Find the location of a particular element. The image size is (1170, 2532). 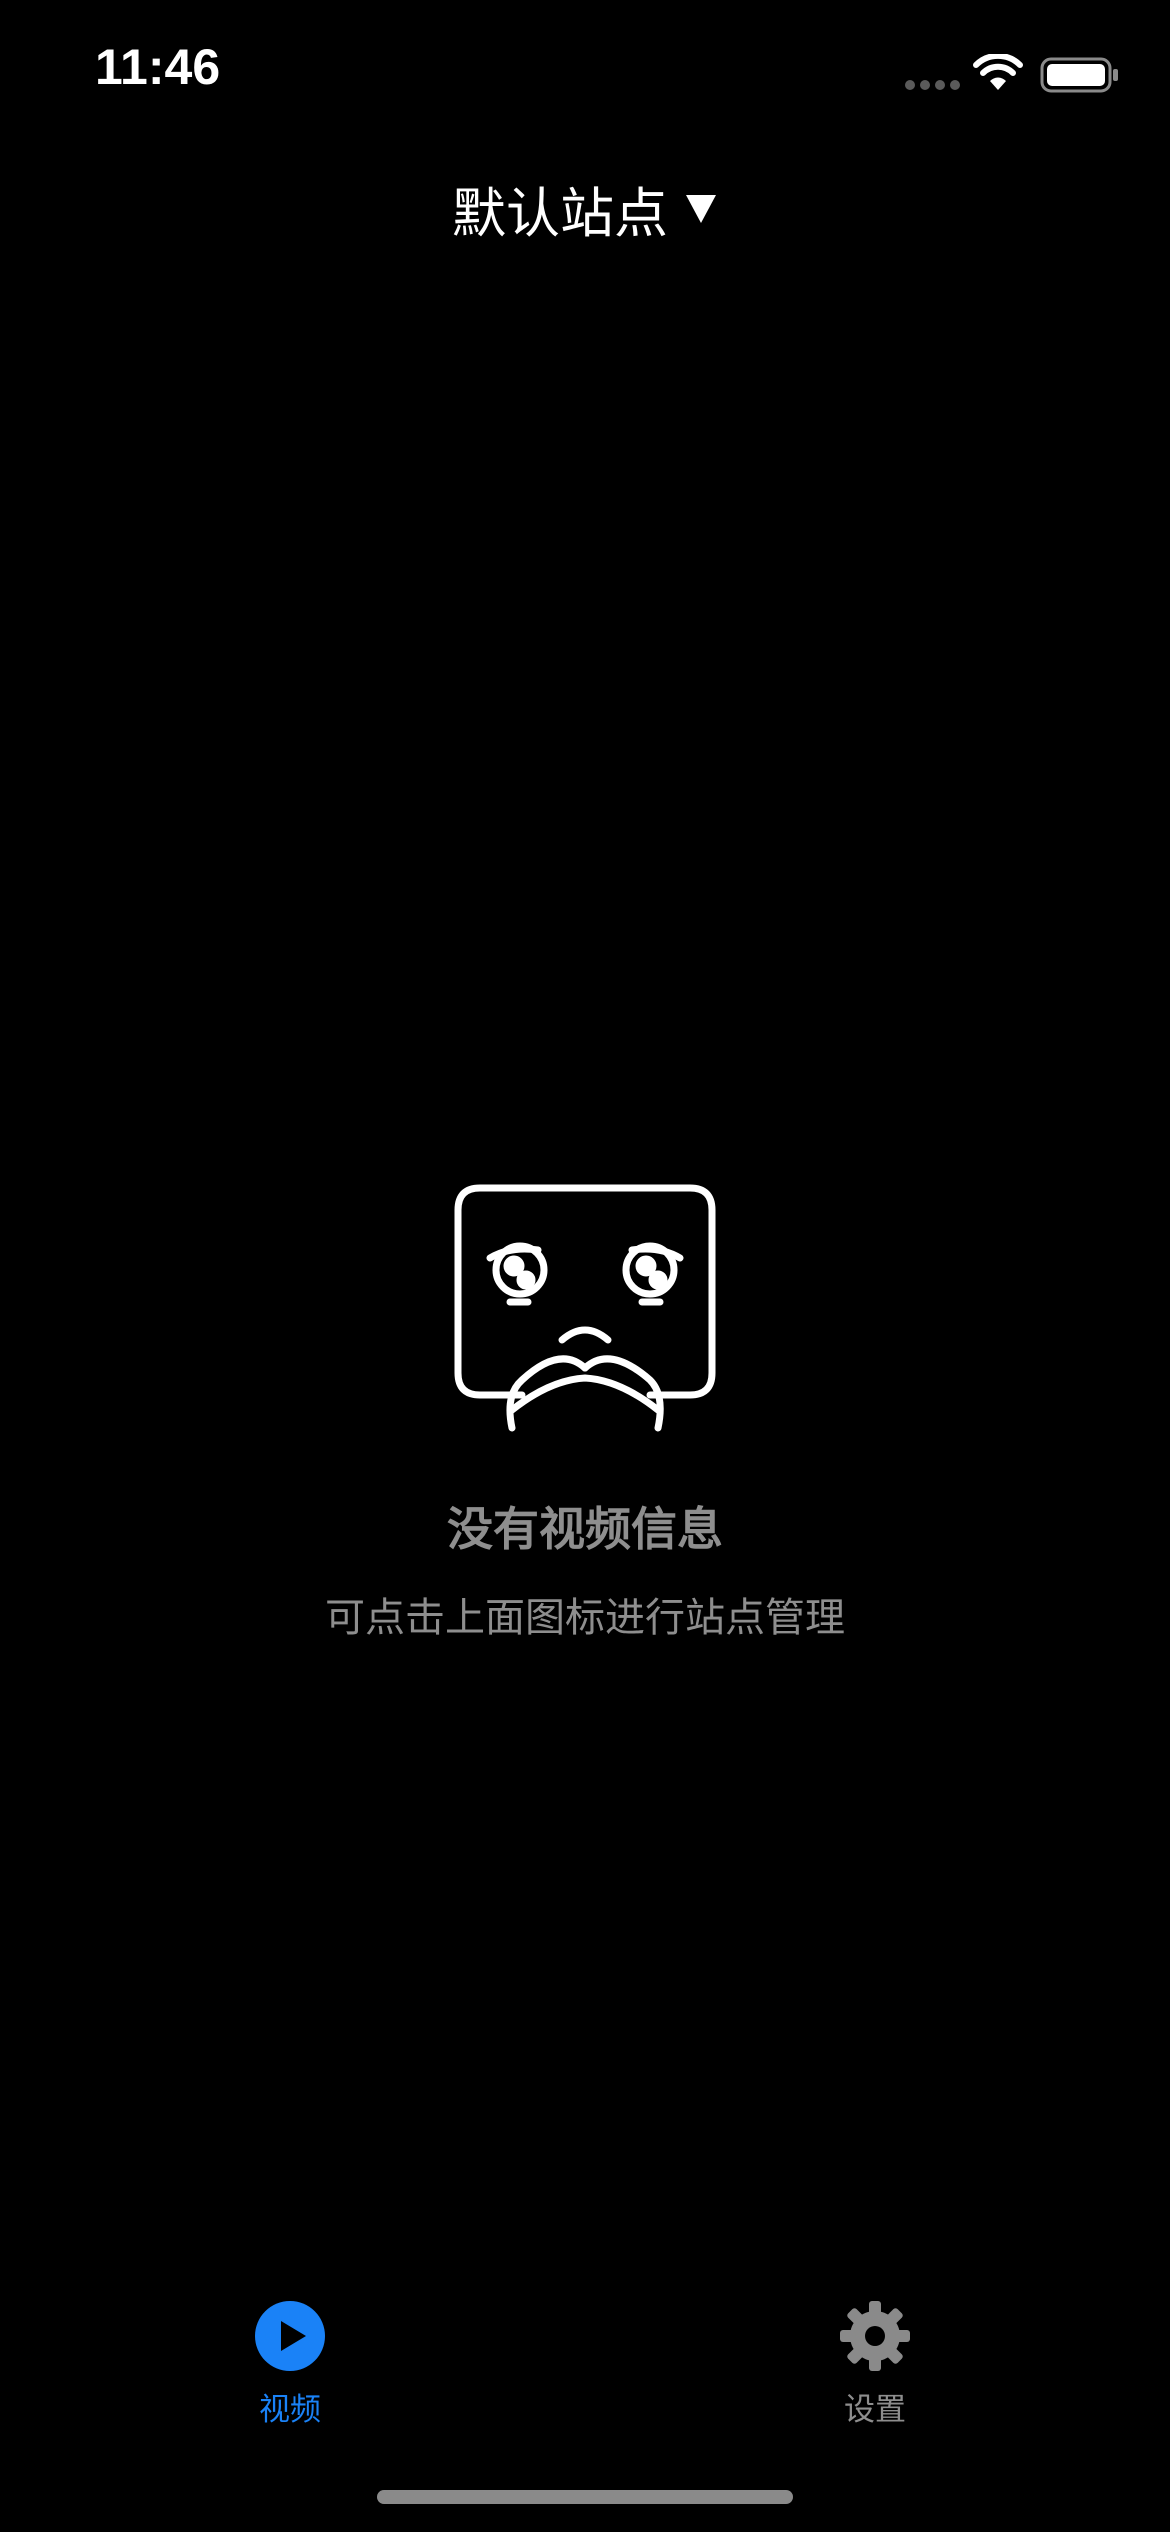

tab-video: 视频 is located at coordinates (290, 2365).